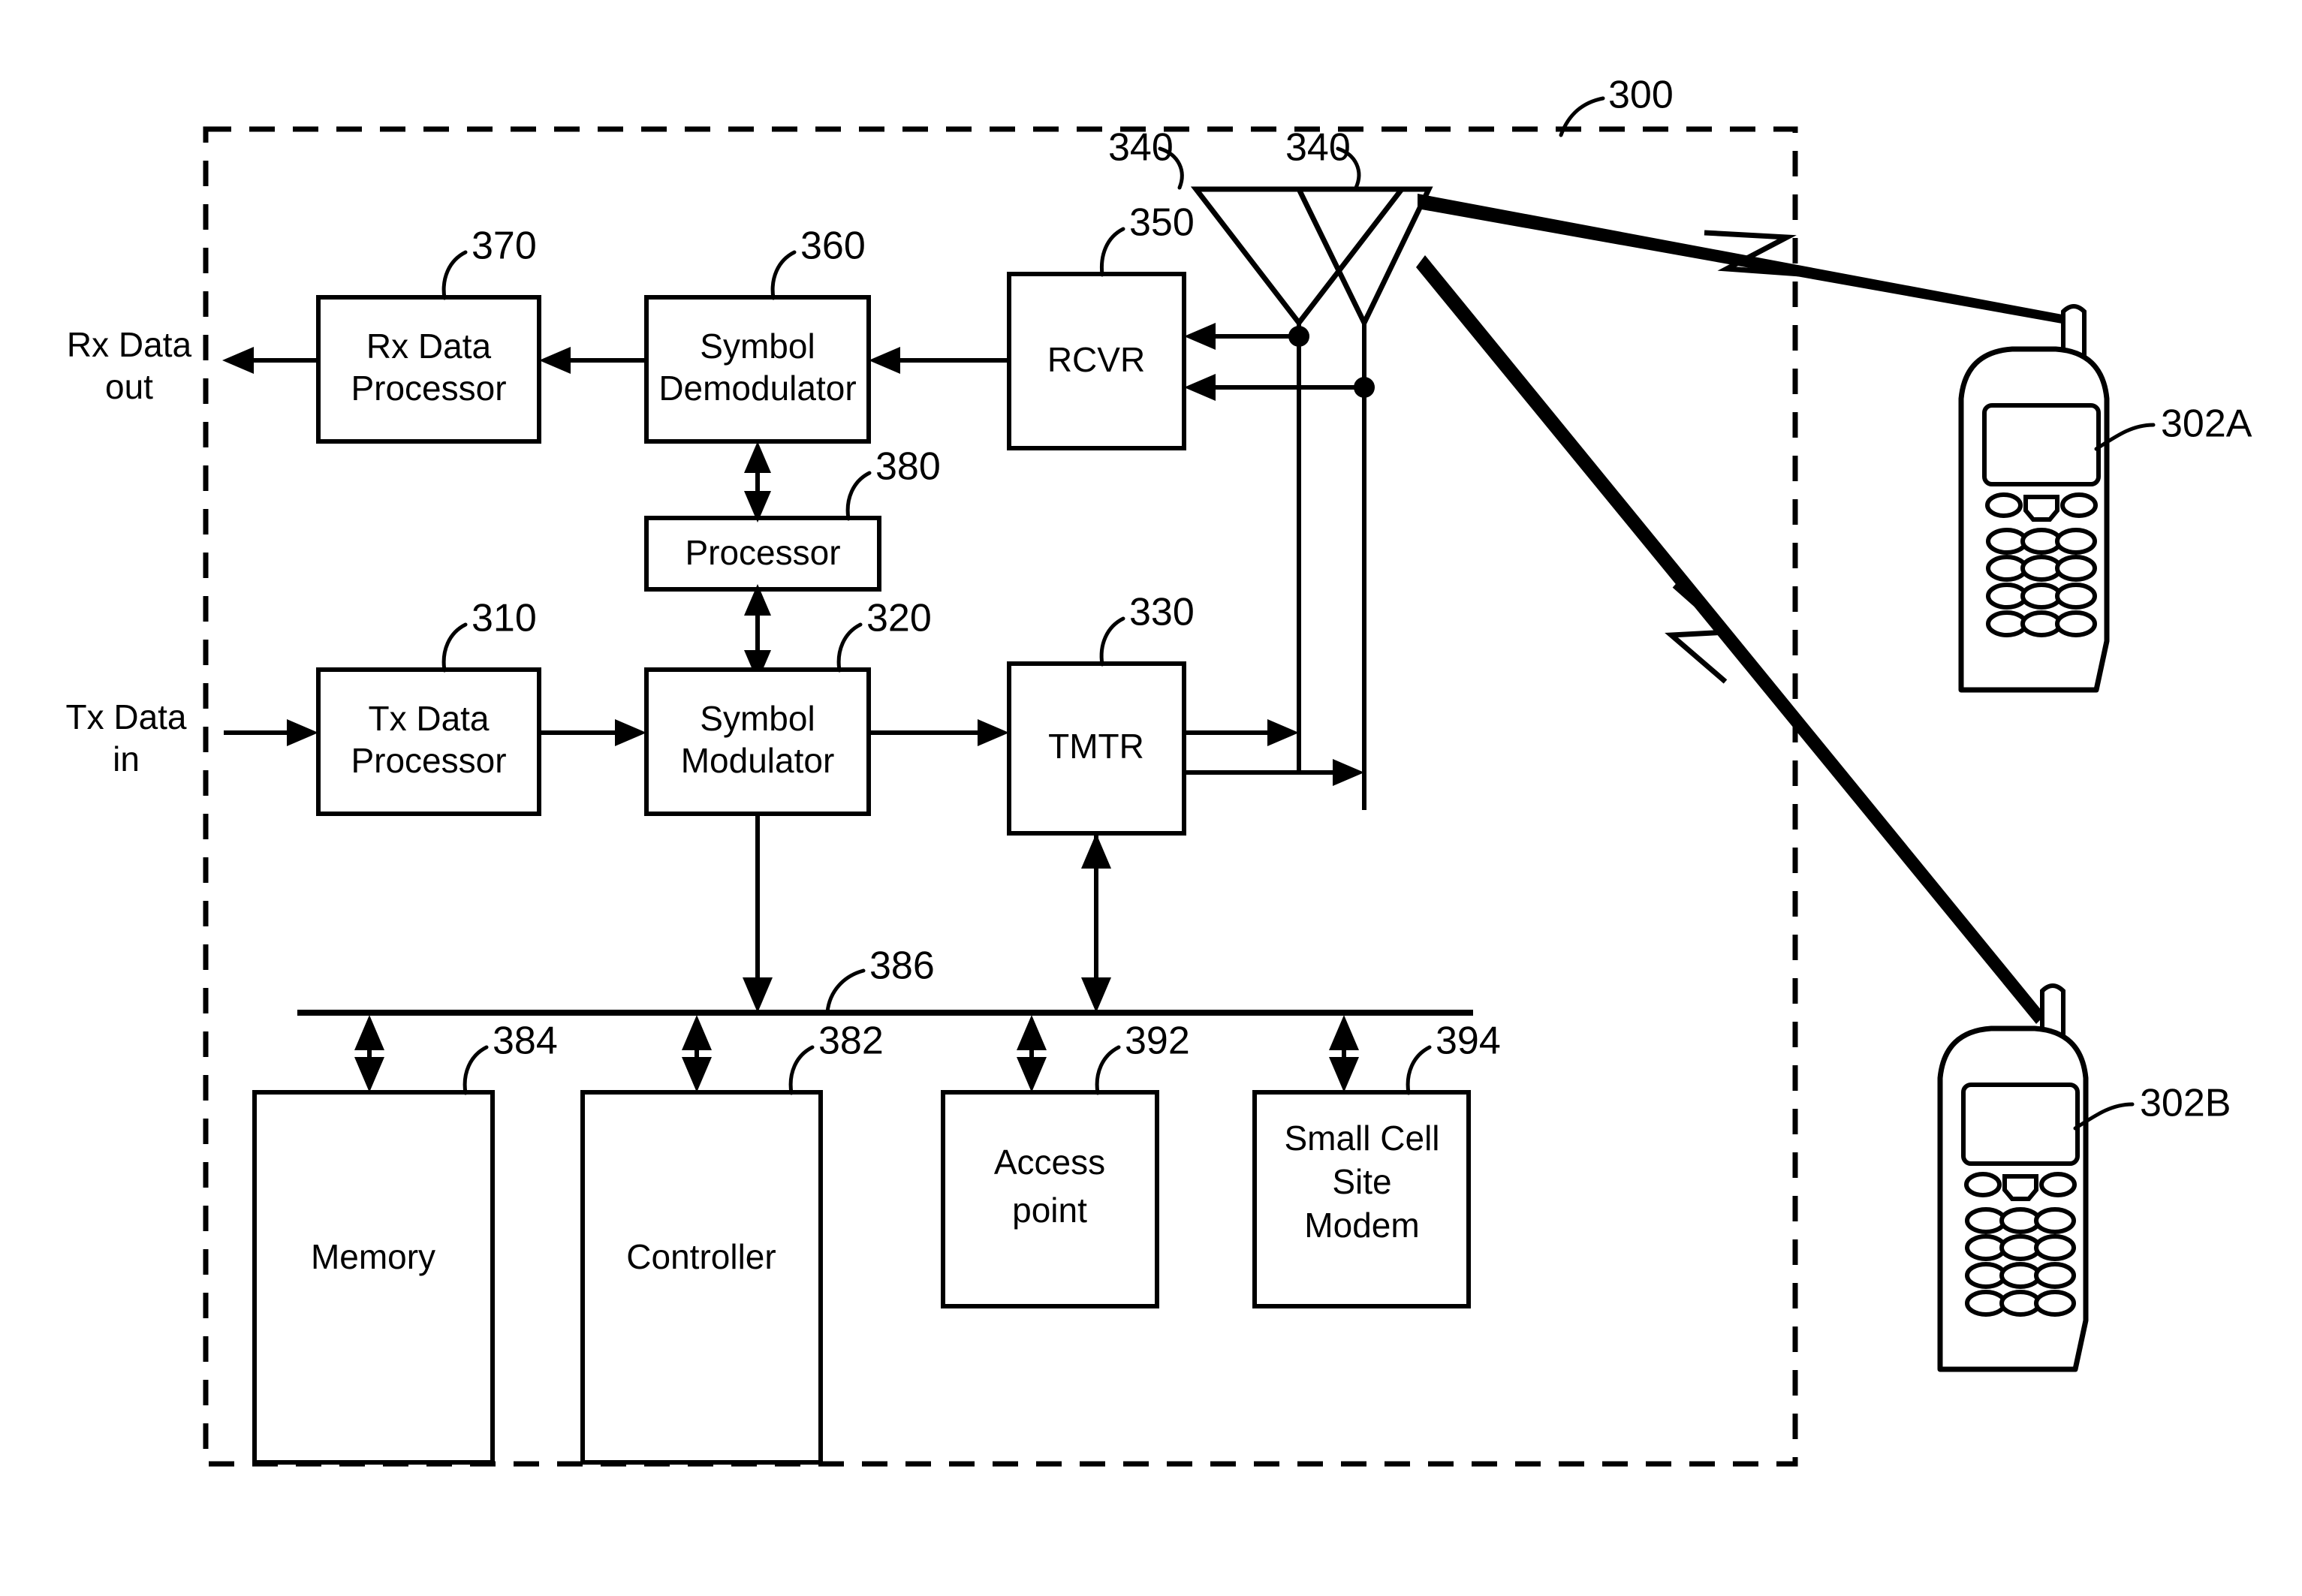 The height and width of the screenshot is (1596, 2302). What do you see at coordinates (697, 1053) in the screenshot?
I see `wire-controller-to-bus` at bounding box center [697, 1053].